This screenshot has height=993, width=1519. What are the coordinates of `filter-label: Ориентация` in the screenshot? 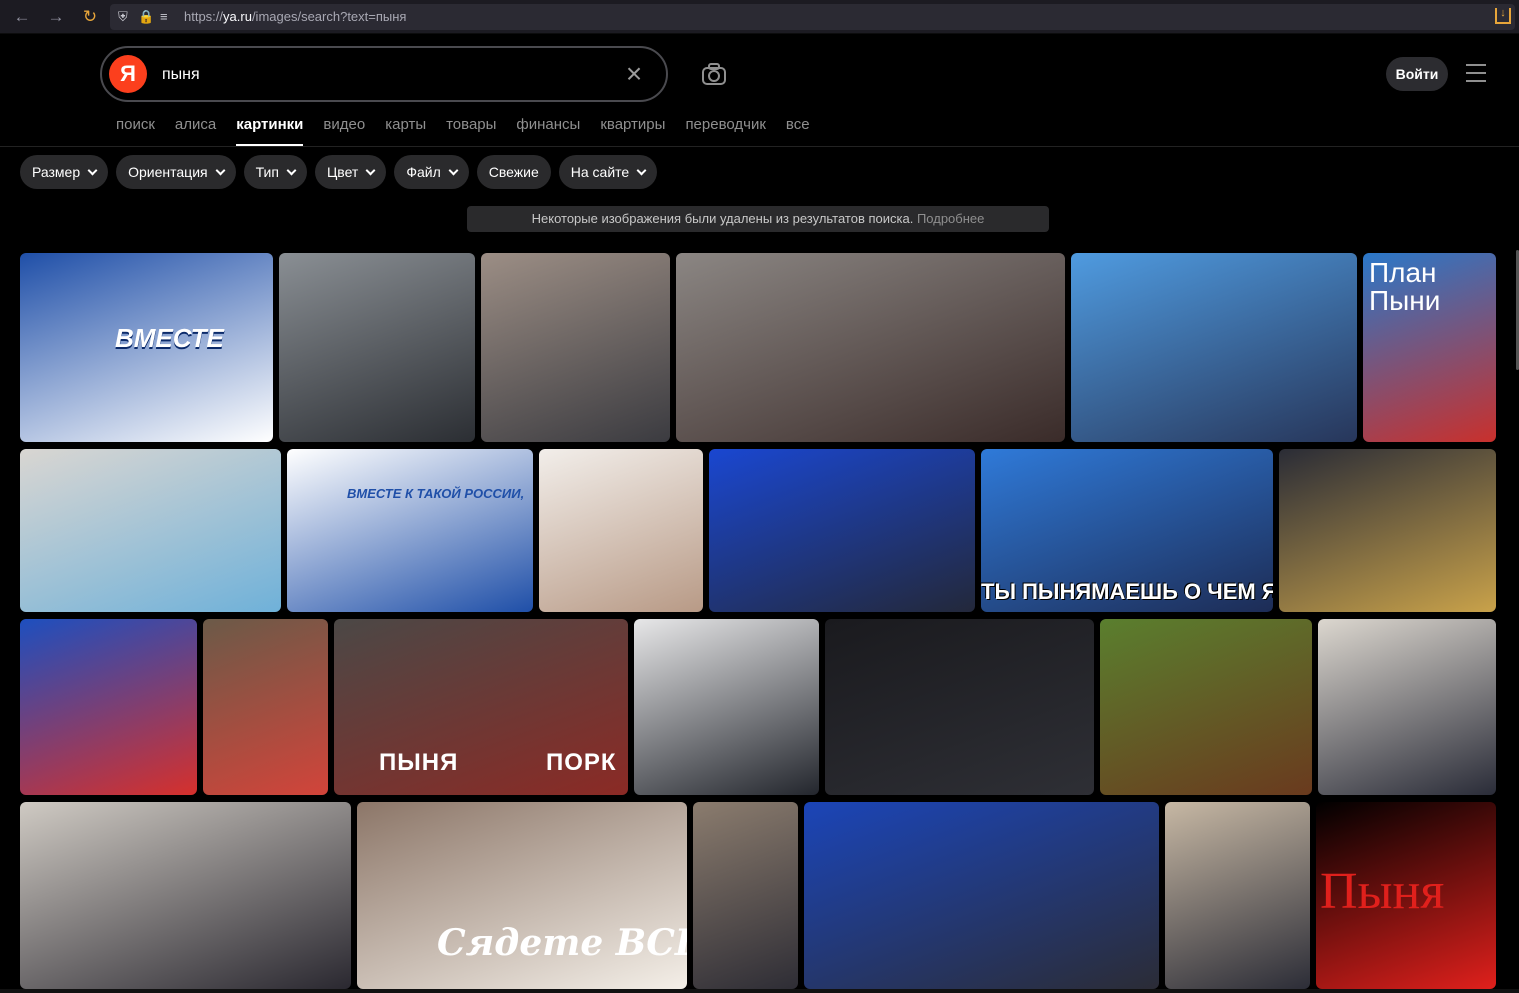 It's located at (168, 172).